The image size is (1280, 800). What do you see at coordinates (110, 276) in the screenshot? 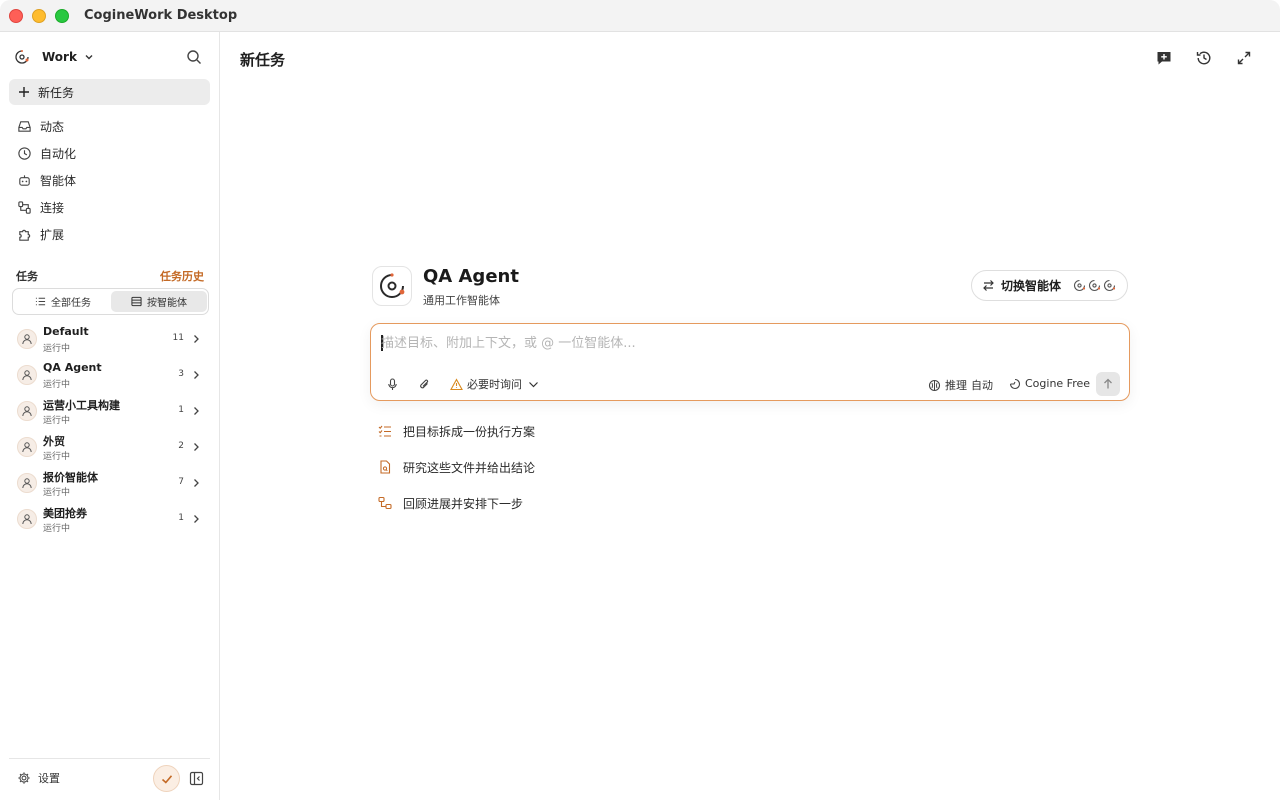
I see `tasks-section-header: 任务 任务历史` at bounding box center [110, 276].